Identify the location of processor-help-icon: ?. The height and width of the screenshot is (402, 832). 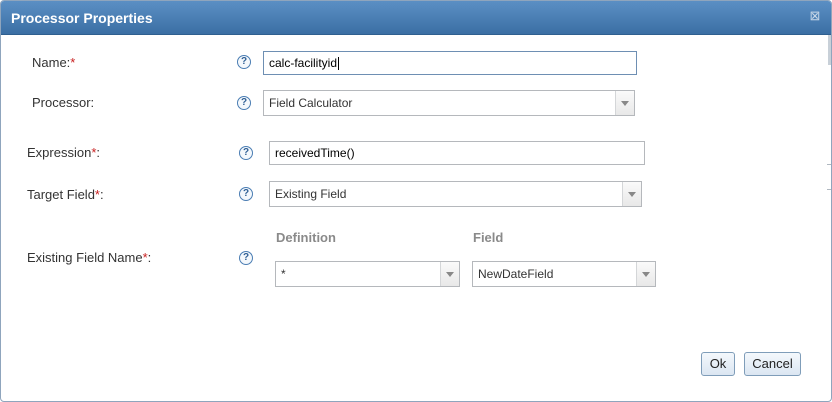
(244, 103).